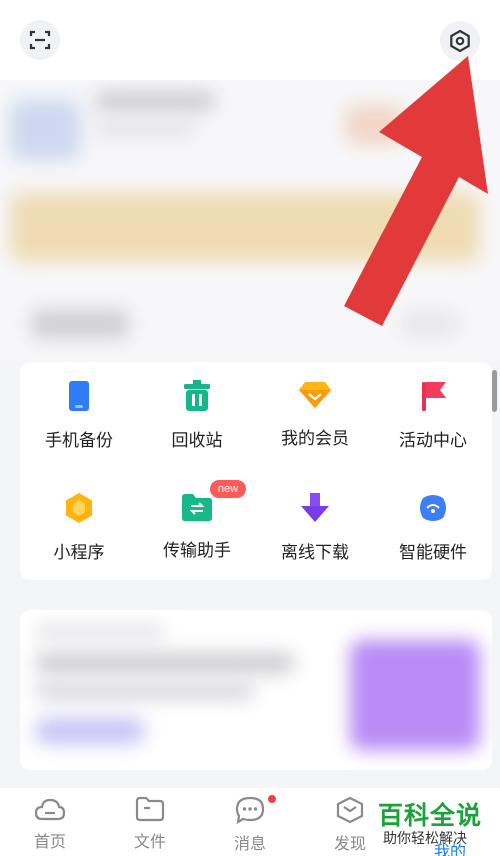 The image size is (500, 856). What do you see at coordinates (315, 508) in the screenshot?
I see `download-arrow-icon` at bounding box center [315, 508].